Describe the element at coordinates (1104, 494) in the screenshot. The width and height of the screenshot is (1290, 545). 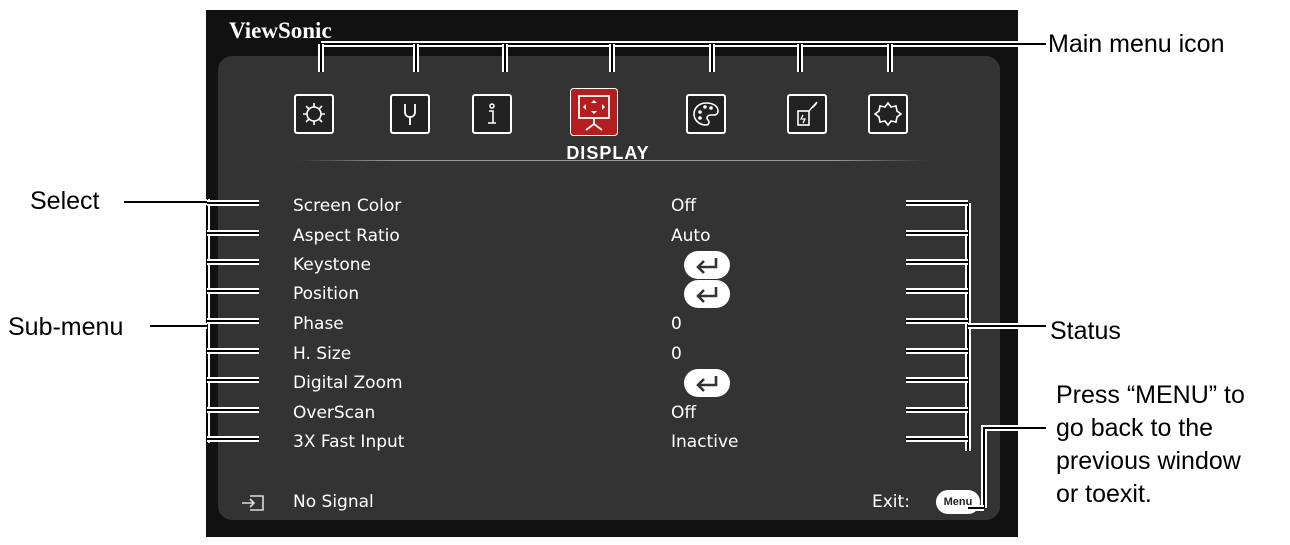
I see `callout-press-menu-line: or toexit.` at that location.